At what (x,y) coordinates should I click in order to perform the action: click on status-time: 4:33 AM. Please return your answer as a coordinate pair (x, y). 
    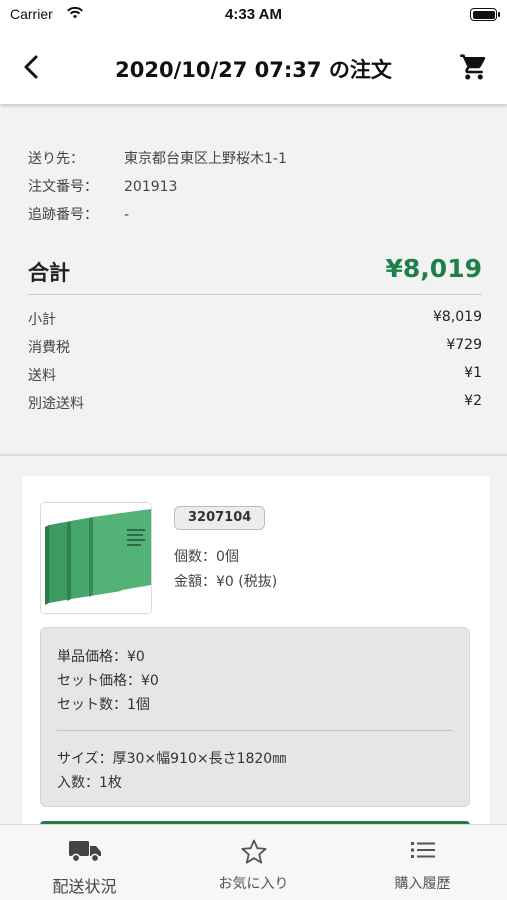
    Looking at the image, I should click on (253, 14).